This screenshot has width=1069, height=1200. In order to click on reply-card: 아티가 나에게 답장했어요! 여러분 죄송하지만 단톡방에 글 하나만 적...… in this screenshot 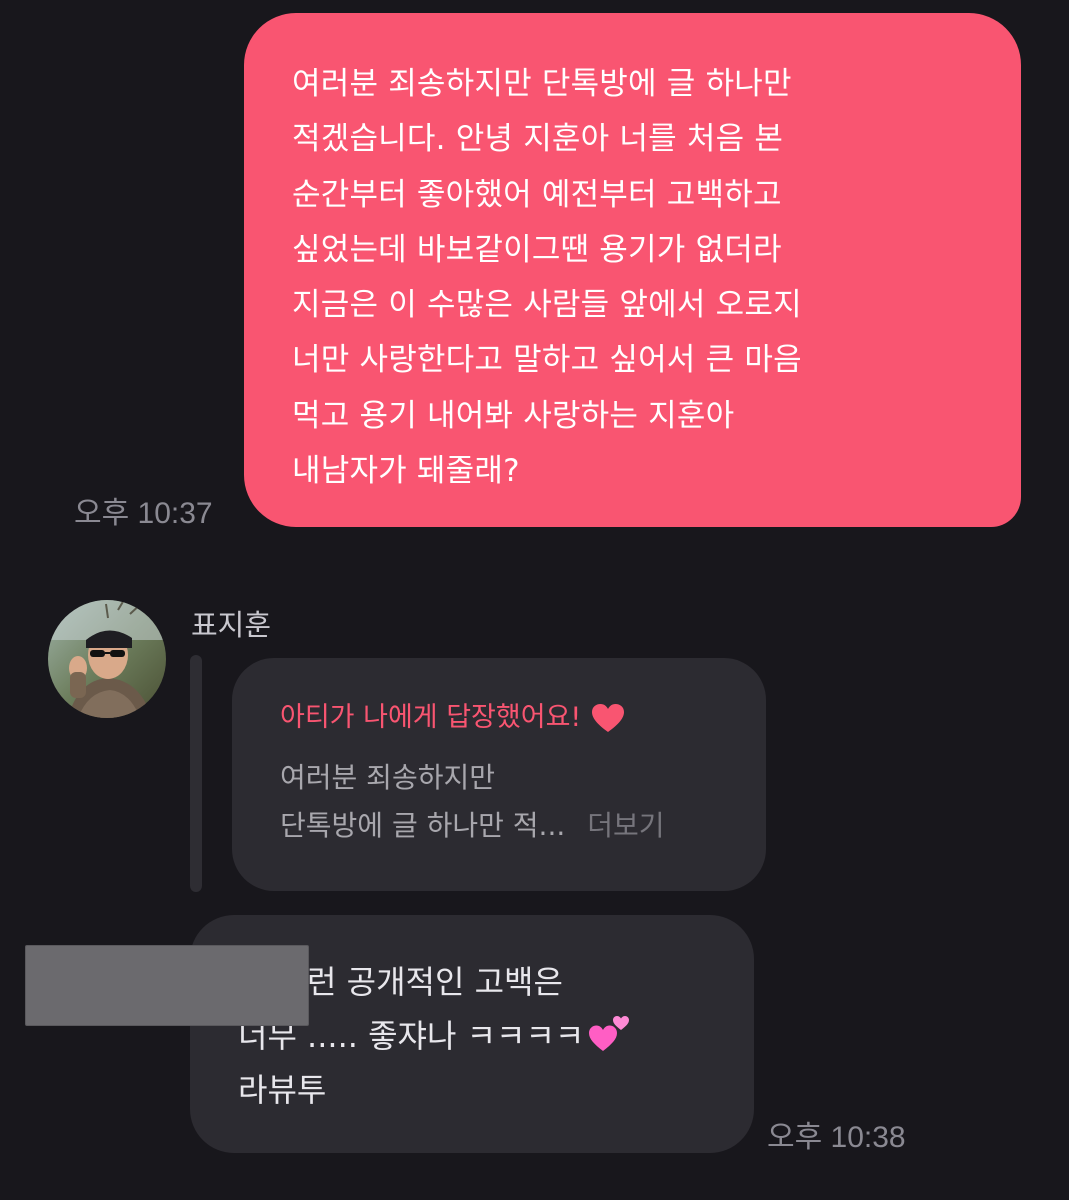, I will do `click(499, 774)`.